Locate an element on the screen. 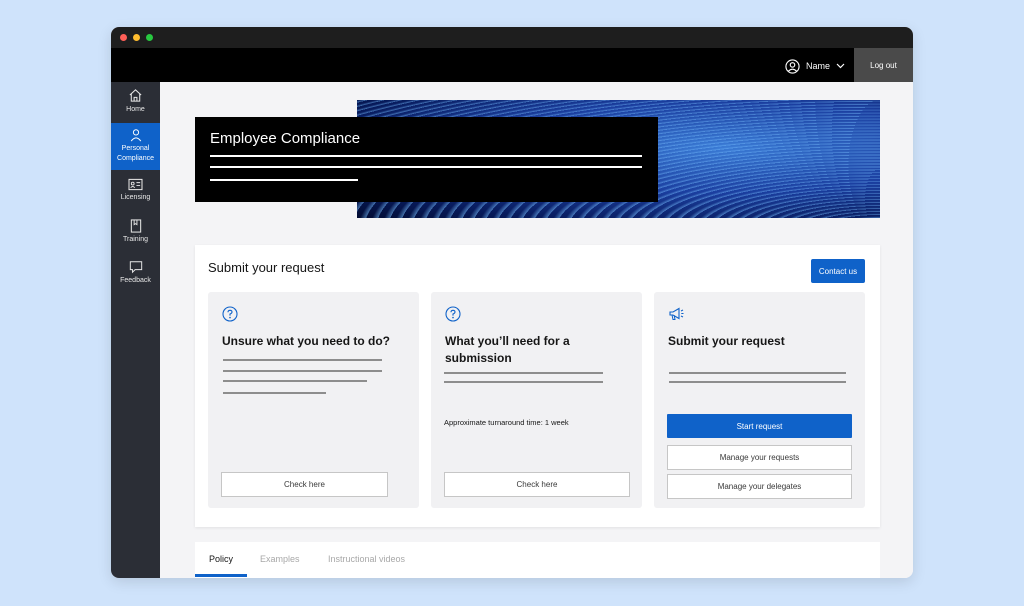 Image resolution: width=1024 pixels, height=606 pixels. active-tab-indicator is located at coordinates (221, 575).